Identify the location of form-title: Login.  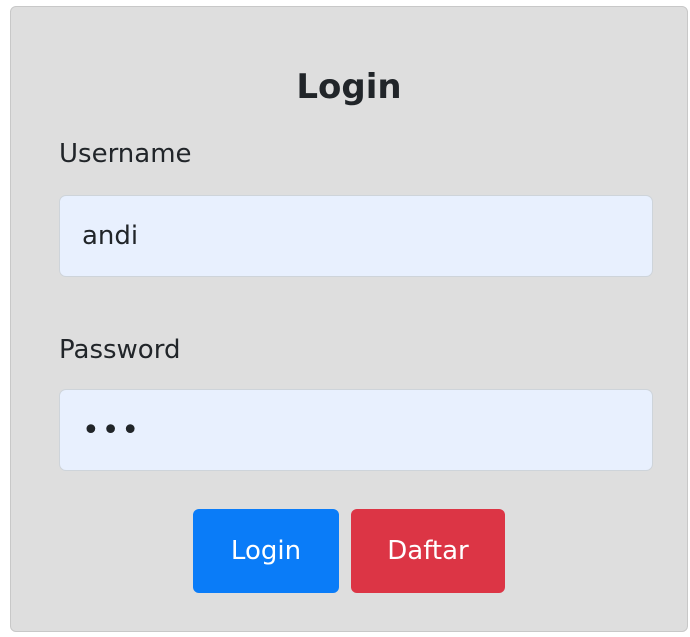
(349, 87).